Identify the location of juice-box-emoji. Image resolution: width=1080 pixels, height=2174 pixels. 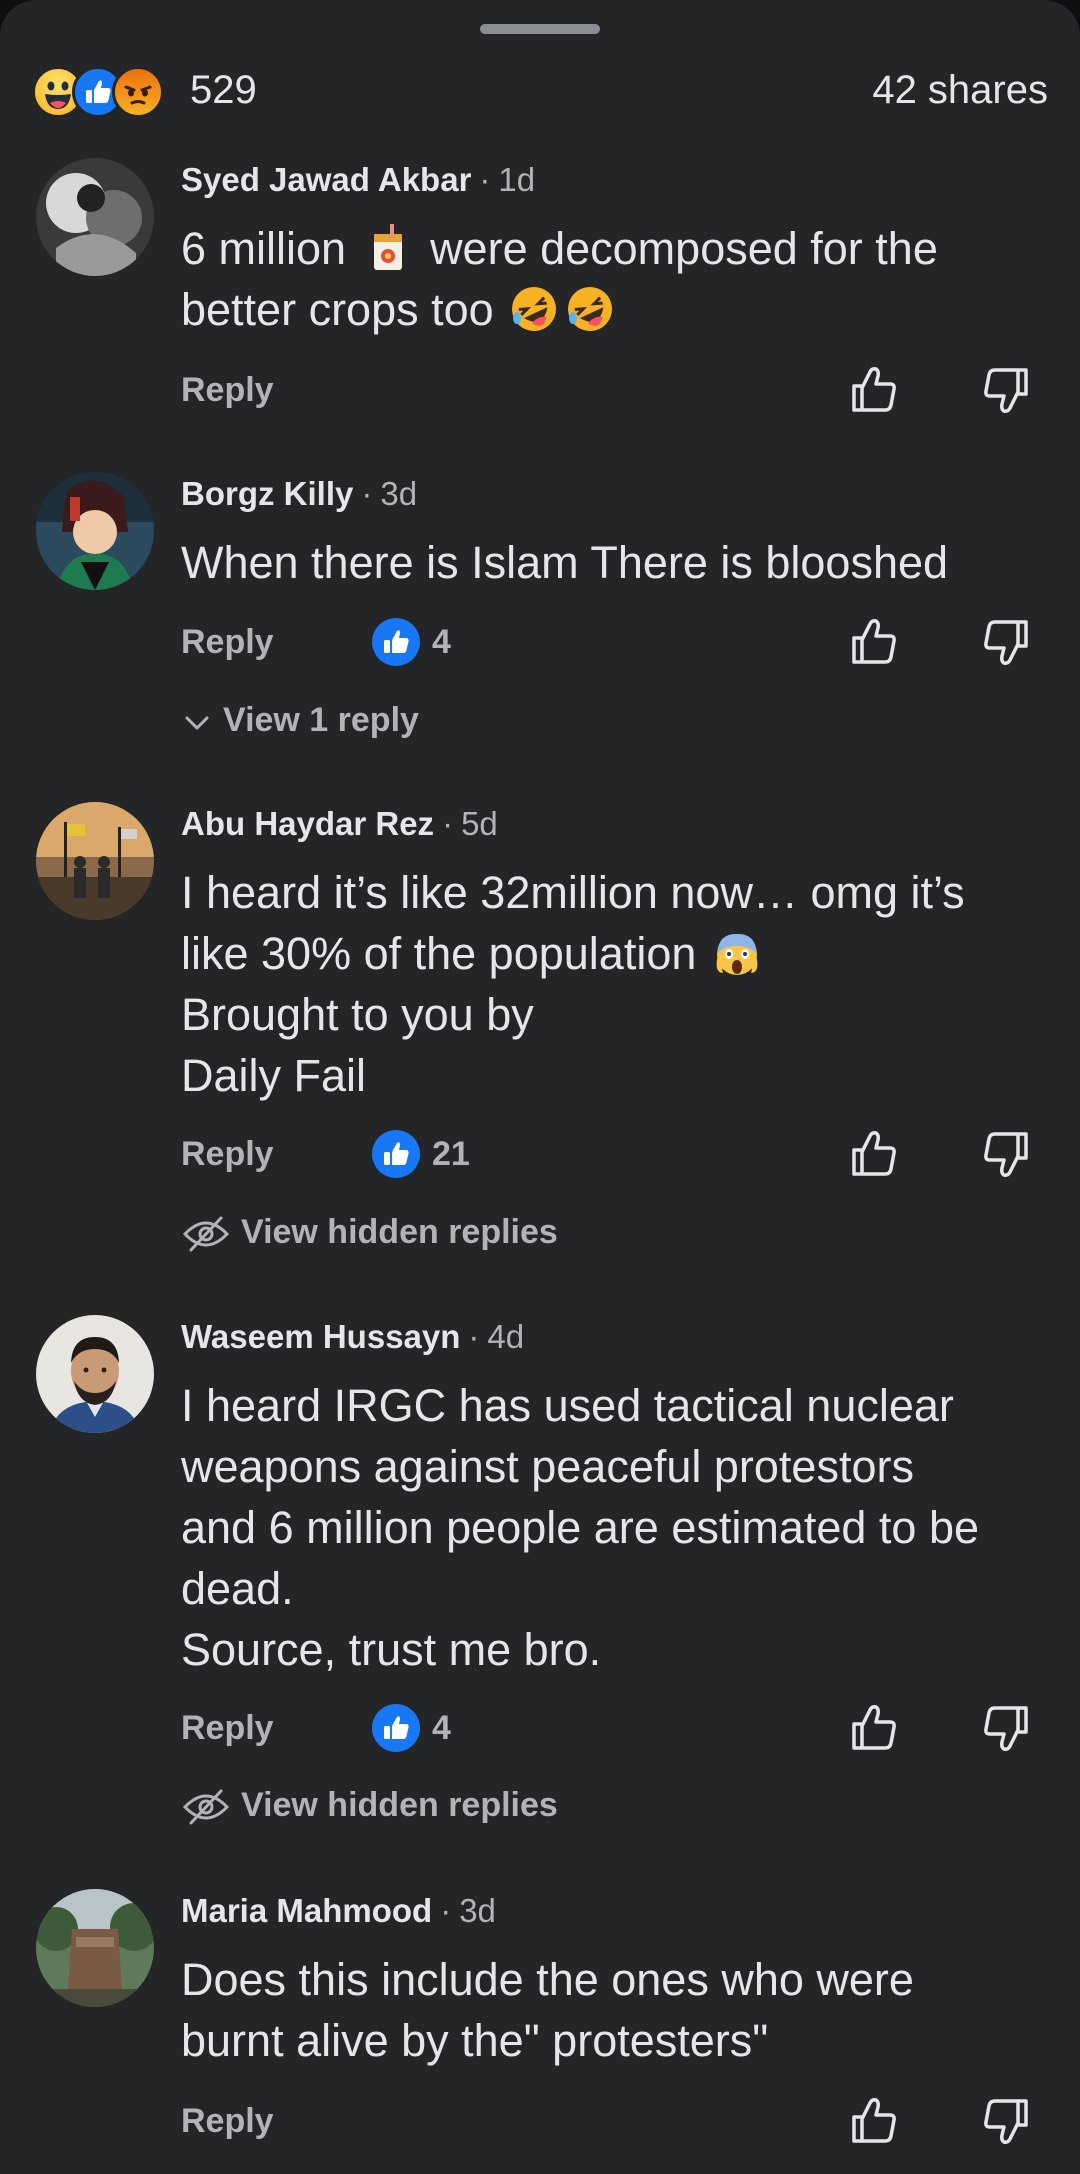
(388, 248).